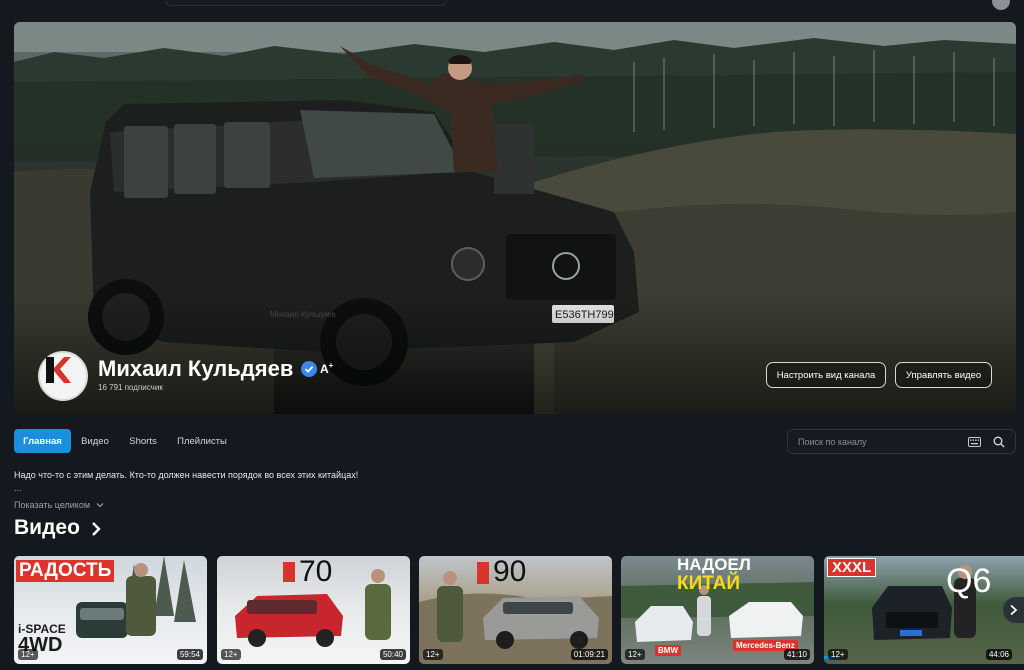 This screenshot has height=670, width=1024. Describe the element at coordinates (709, 583) in the screenshot. I see `video-overlay-subtitle: КИТАЙ` at that location.